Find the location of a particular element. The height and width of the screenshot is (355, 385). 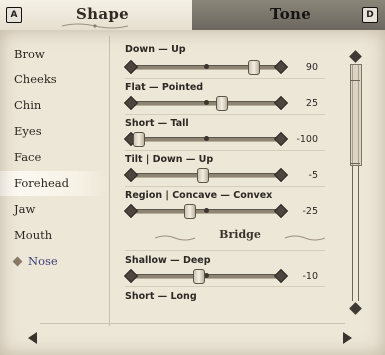

flourish-ornament-icon is located at coordinates (95, 26).